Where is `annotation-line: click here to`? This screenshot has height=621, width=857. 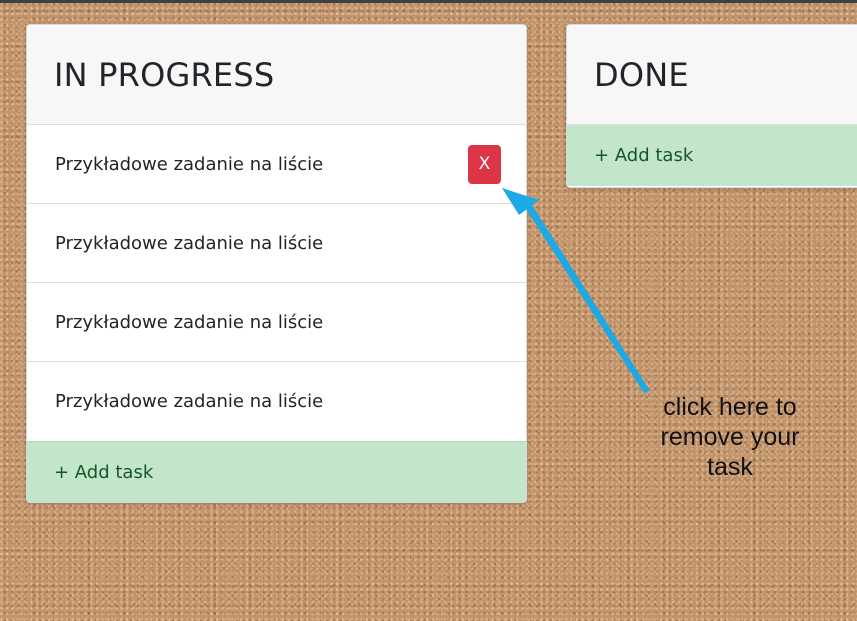 annotation-line: click here to is located at coordinates (730, 407).